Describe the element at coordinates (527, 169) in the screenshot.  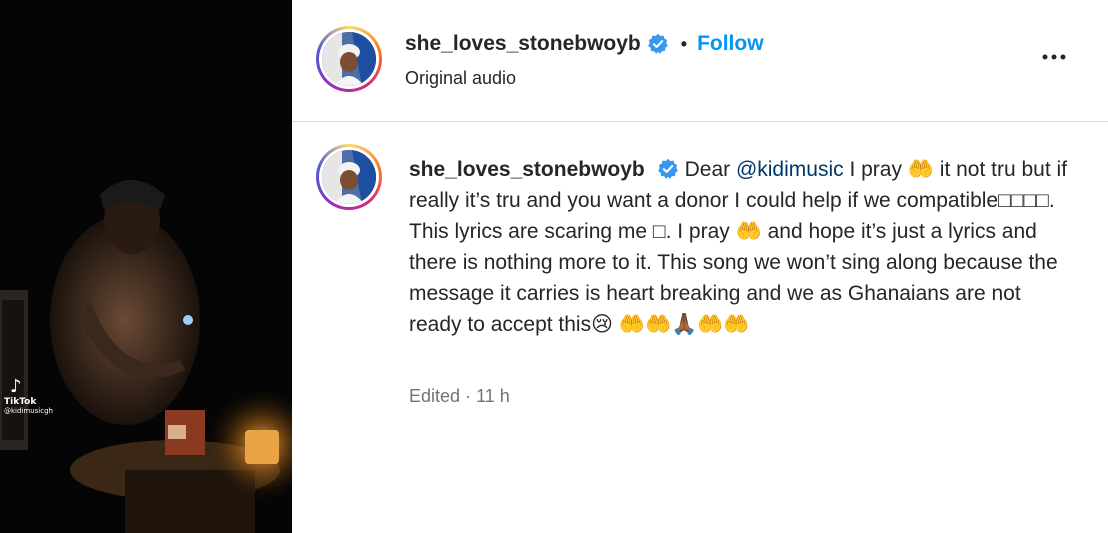
I see `comment-username: she_loves_stonebwoyb` at that location.